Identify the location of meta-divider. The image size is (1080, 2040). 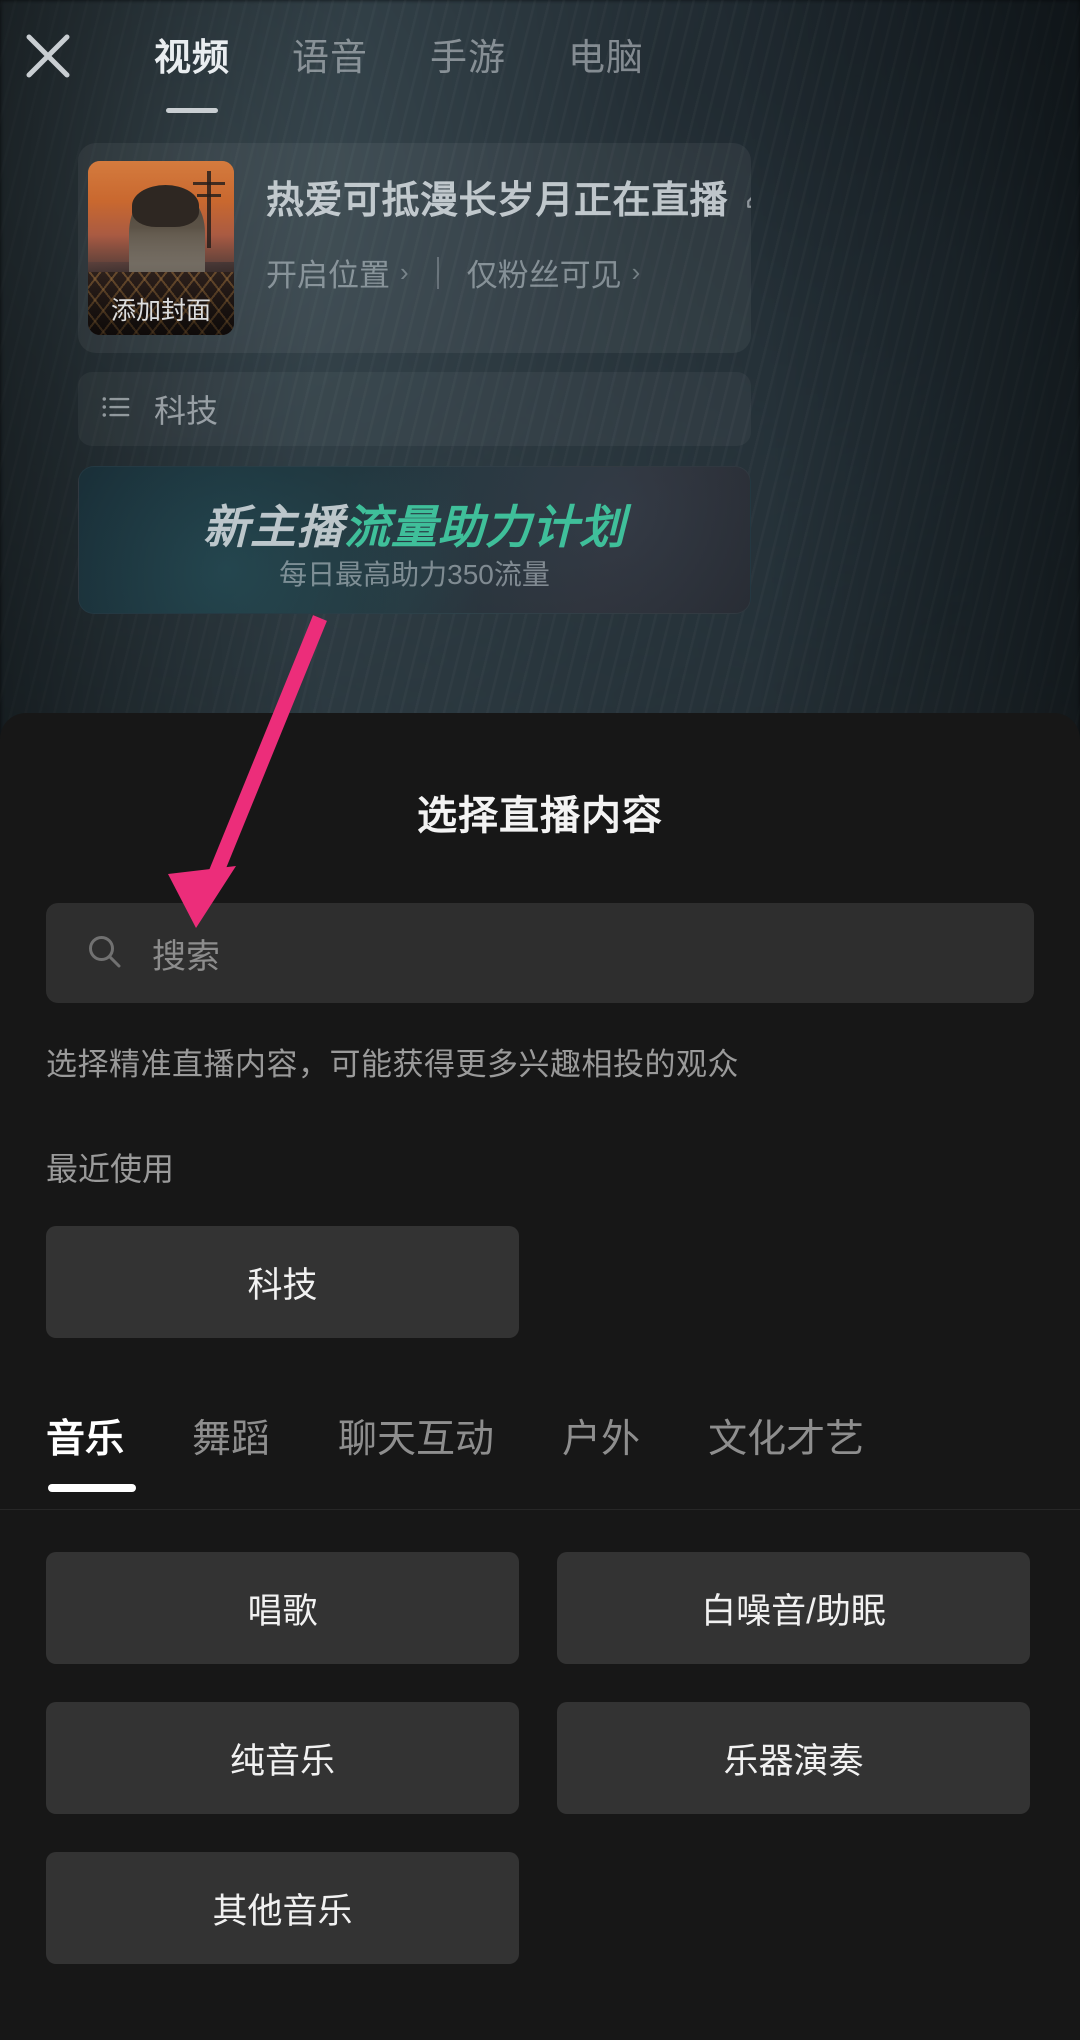
(437, 272).